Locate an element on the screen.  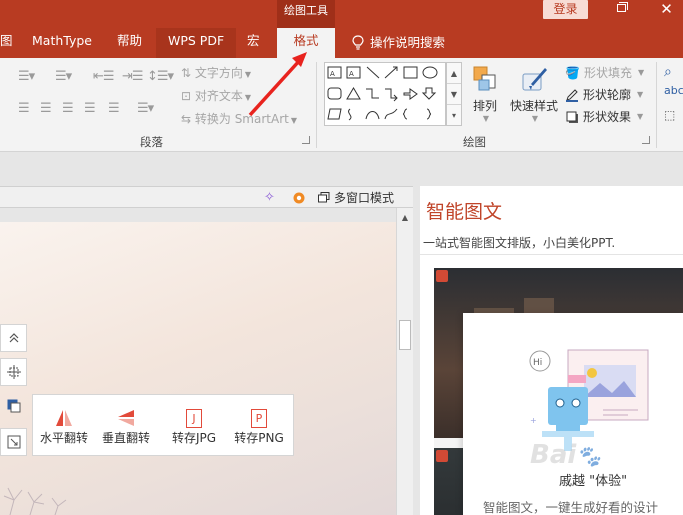
slide-scrollbar: ▲ is located at coordinates (404, 361).